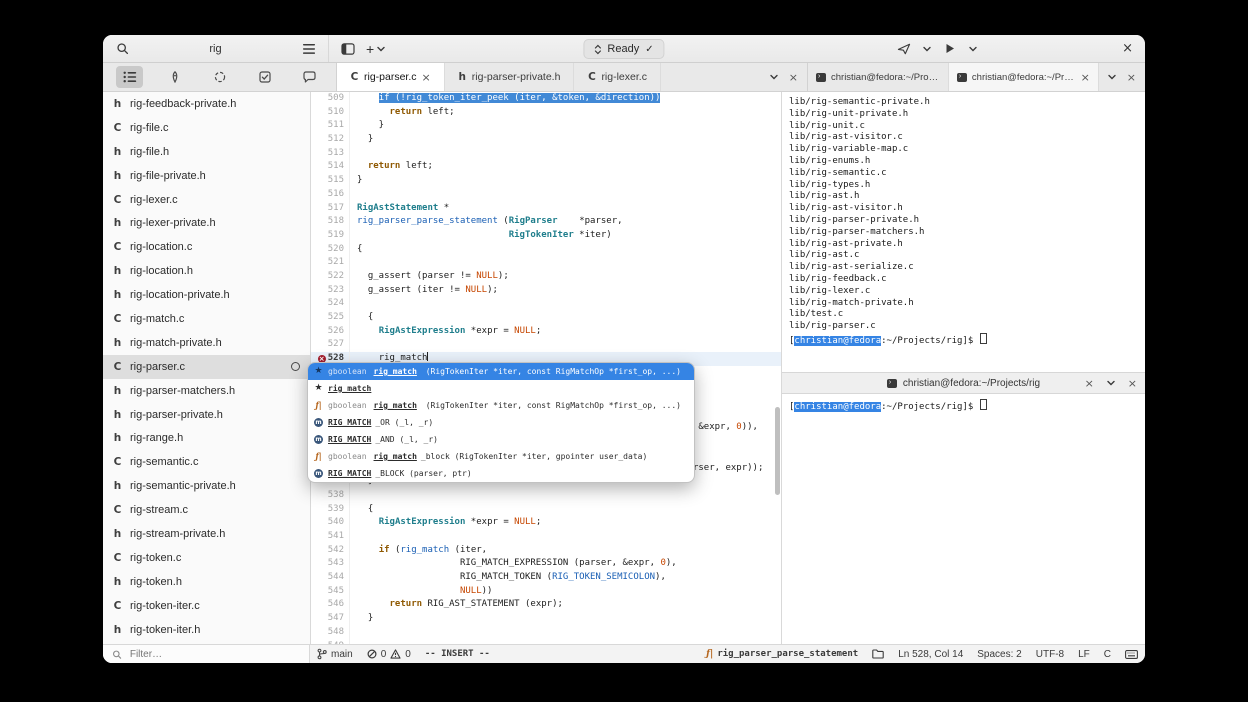 This screenshot has height=702, width=1248. Describe the element at coordinates (546, 112) in the screenshot. I see `code-line: 510 return left;` at that location.